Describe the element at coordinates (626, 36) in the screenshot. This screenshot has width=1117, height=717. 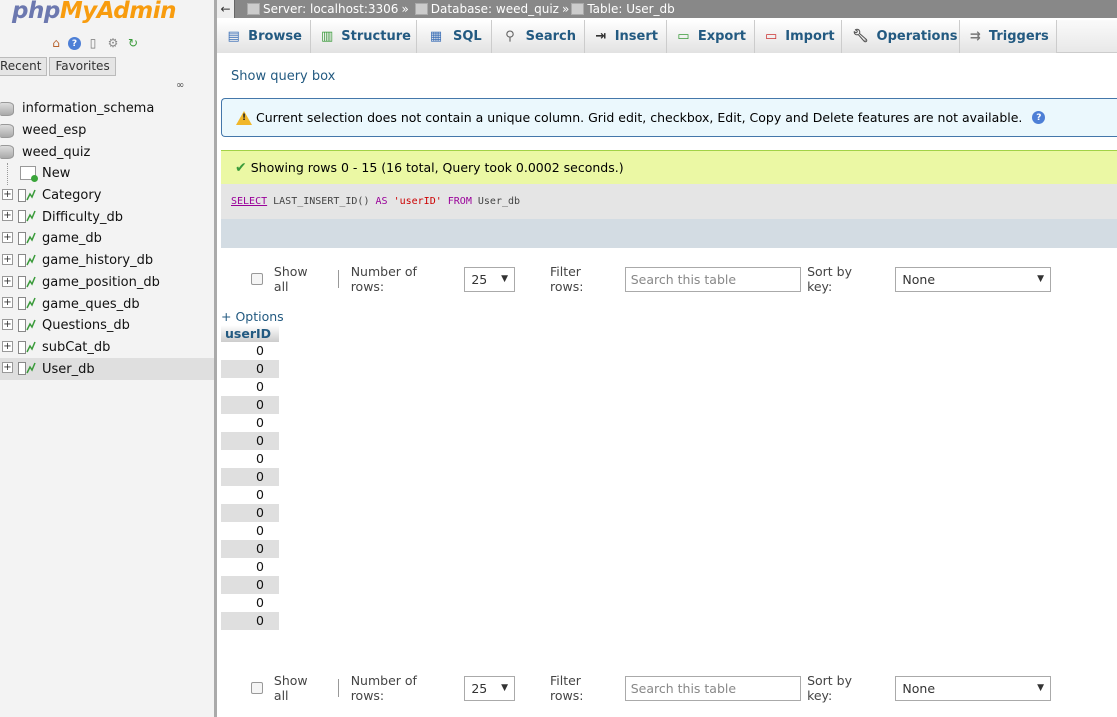
I see `tab-insert: ⇥ Insert` at that location.